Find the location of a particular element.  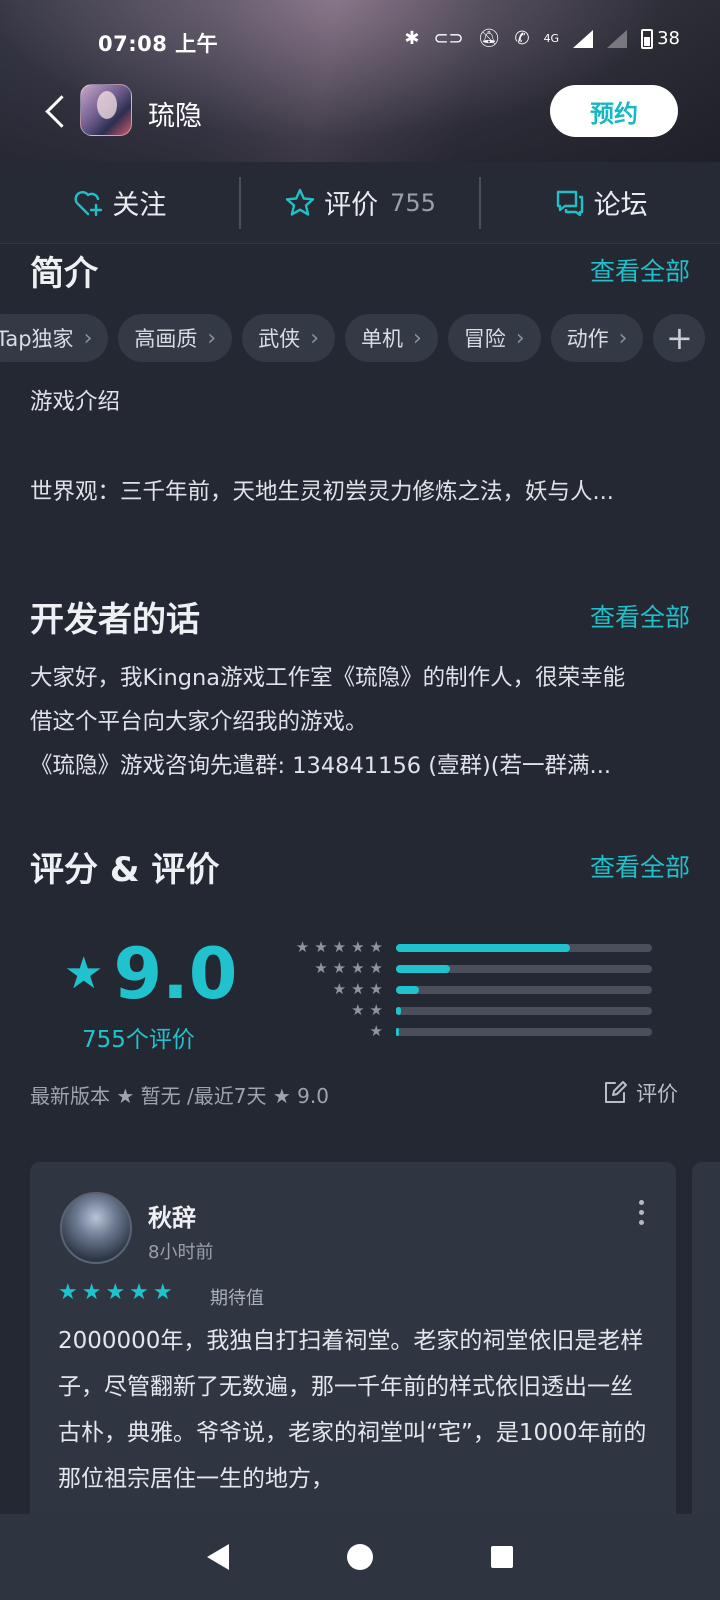

edit-icon is located at coordinates (615, 1093).